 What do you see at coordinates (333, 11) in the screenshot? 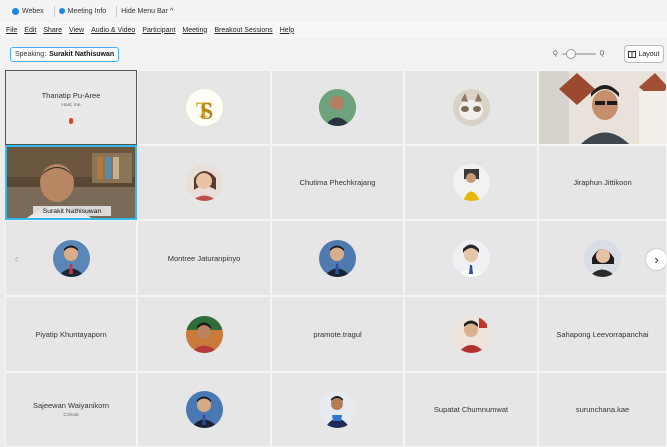
I see `top-bar: Webex Meeting Info Hide Menu Bar ^` at bounding box center [333, 11].